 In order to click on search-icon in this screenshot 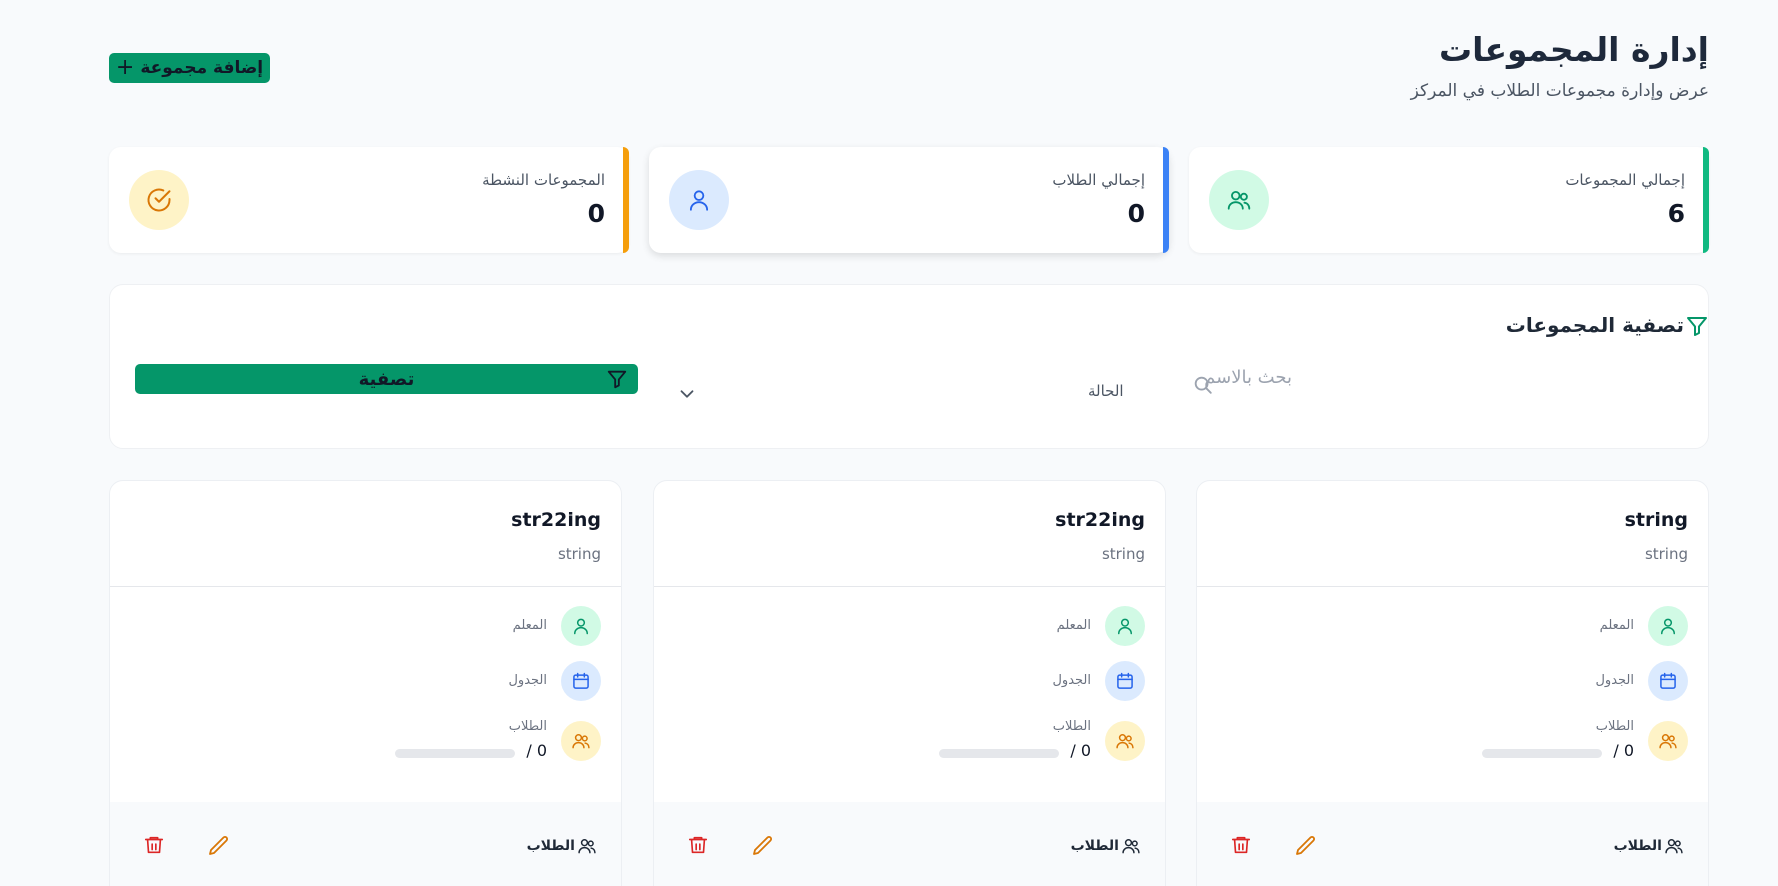, I will do `click(1203, 387)`.